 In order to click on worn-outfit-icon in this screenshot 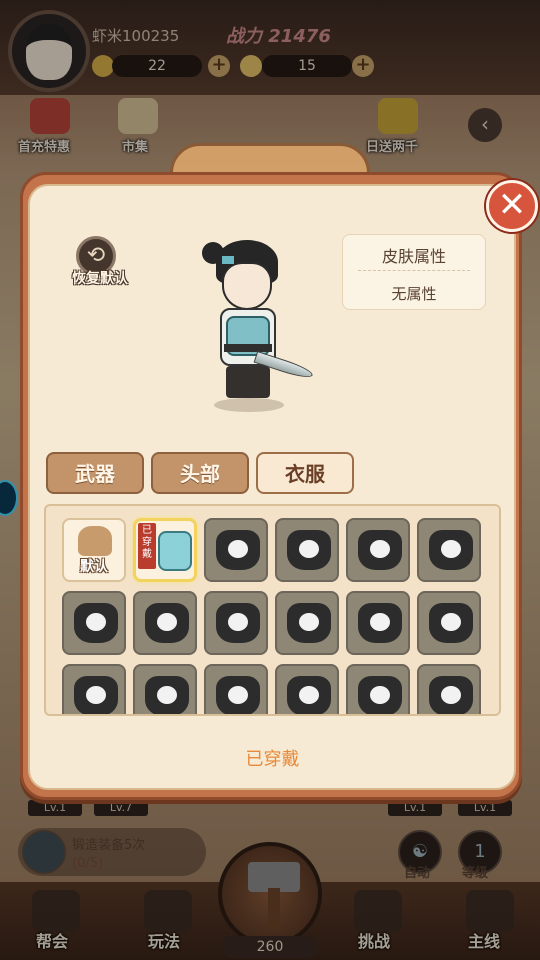, I will do `click(175, 551)`.